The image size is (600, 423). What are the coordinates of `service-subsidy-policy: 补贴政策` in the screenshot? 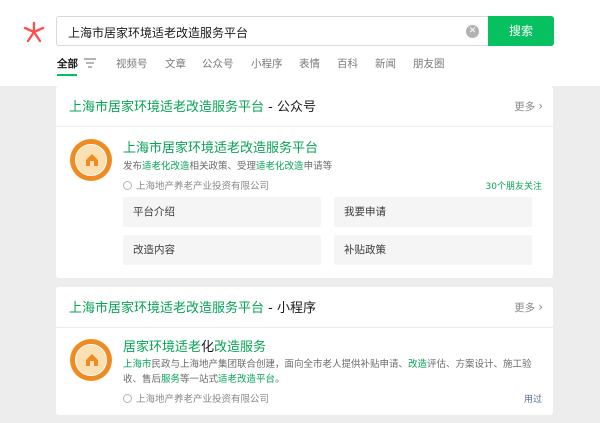 It's located at (433, 250).